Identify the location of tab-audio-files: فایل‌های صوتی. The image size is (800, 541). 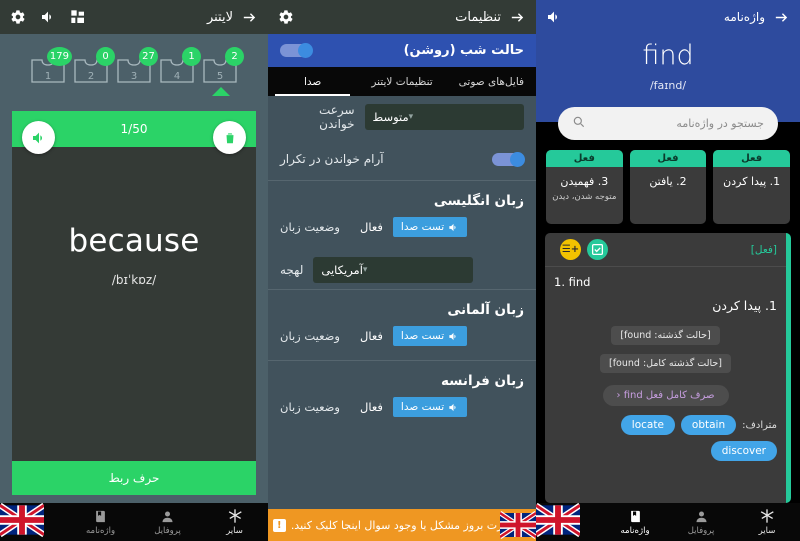
(491, 81).